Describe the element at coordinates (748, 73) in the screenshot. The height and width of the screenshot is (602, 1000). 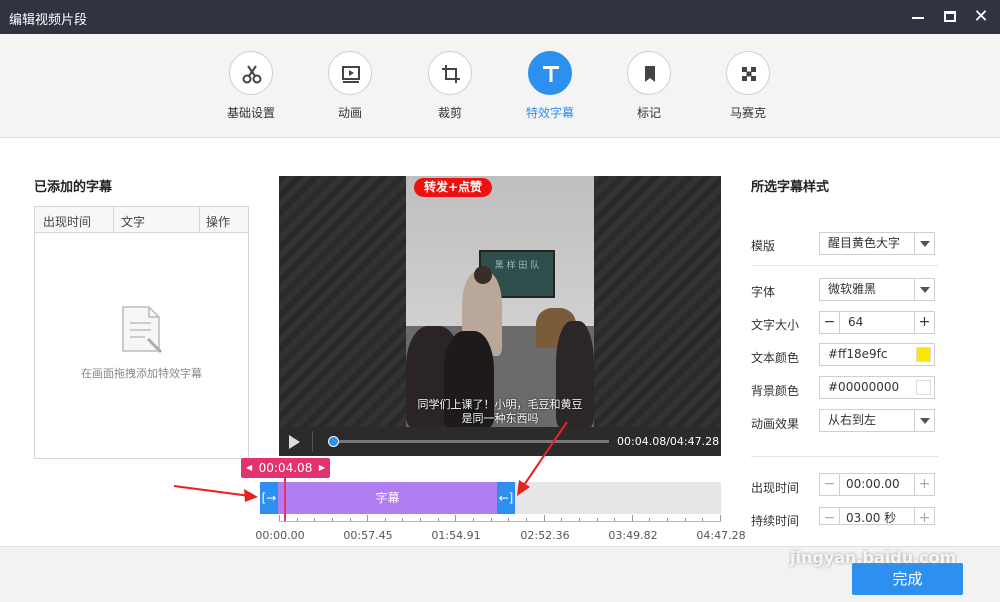
I see `mosaic-icon` at that location.